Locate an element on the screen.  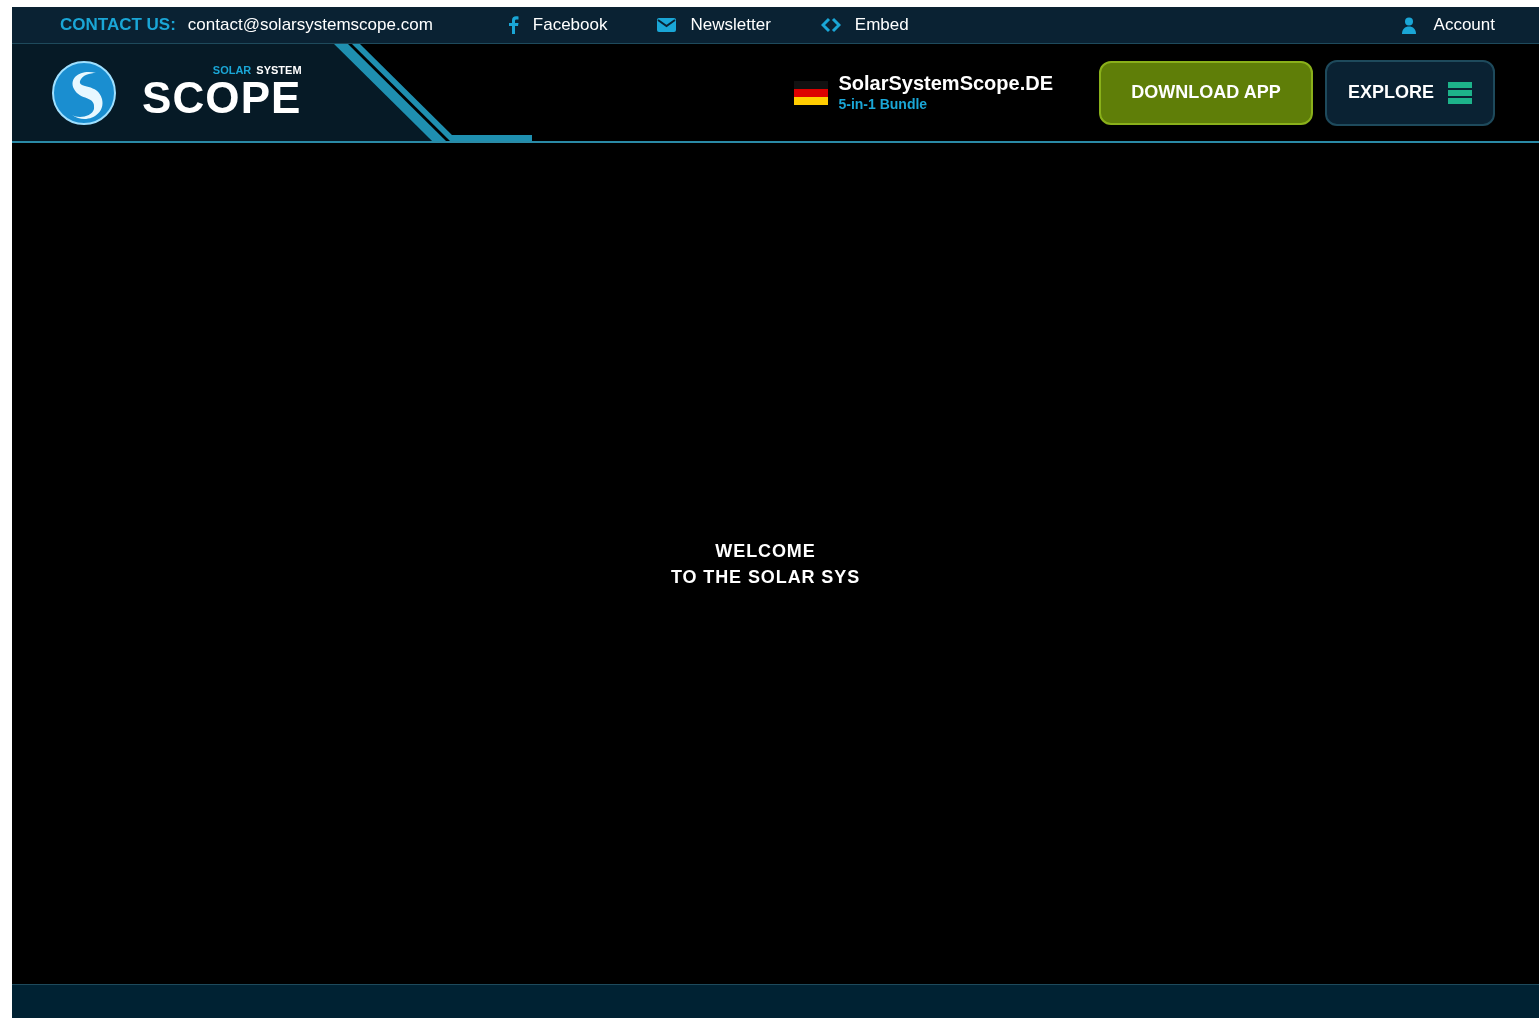
welcome-text: WELCOME is located at coordinates (765, 551).